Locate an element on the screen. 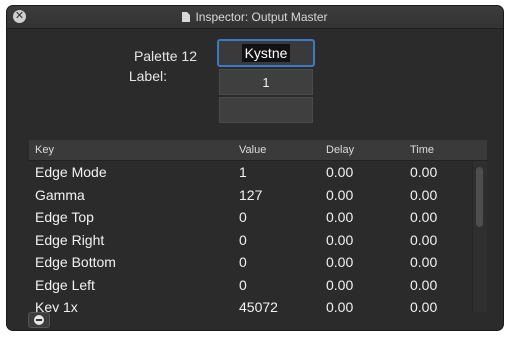 This screenshot has height=339, width=511. column-header-key: Key is located at coordinates (44, 150).